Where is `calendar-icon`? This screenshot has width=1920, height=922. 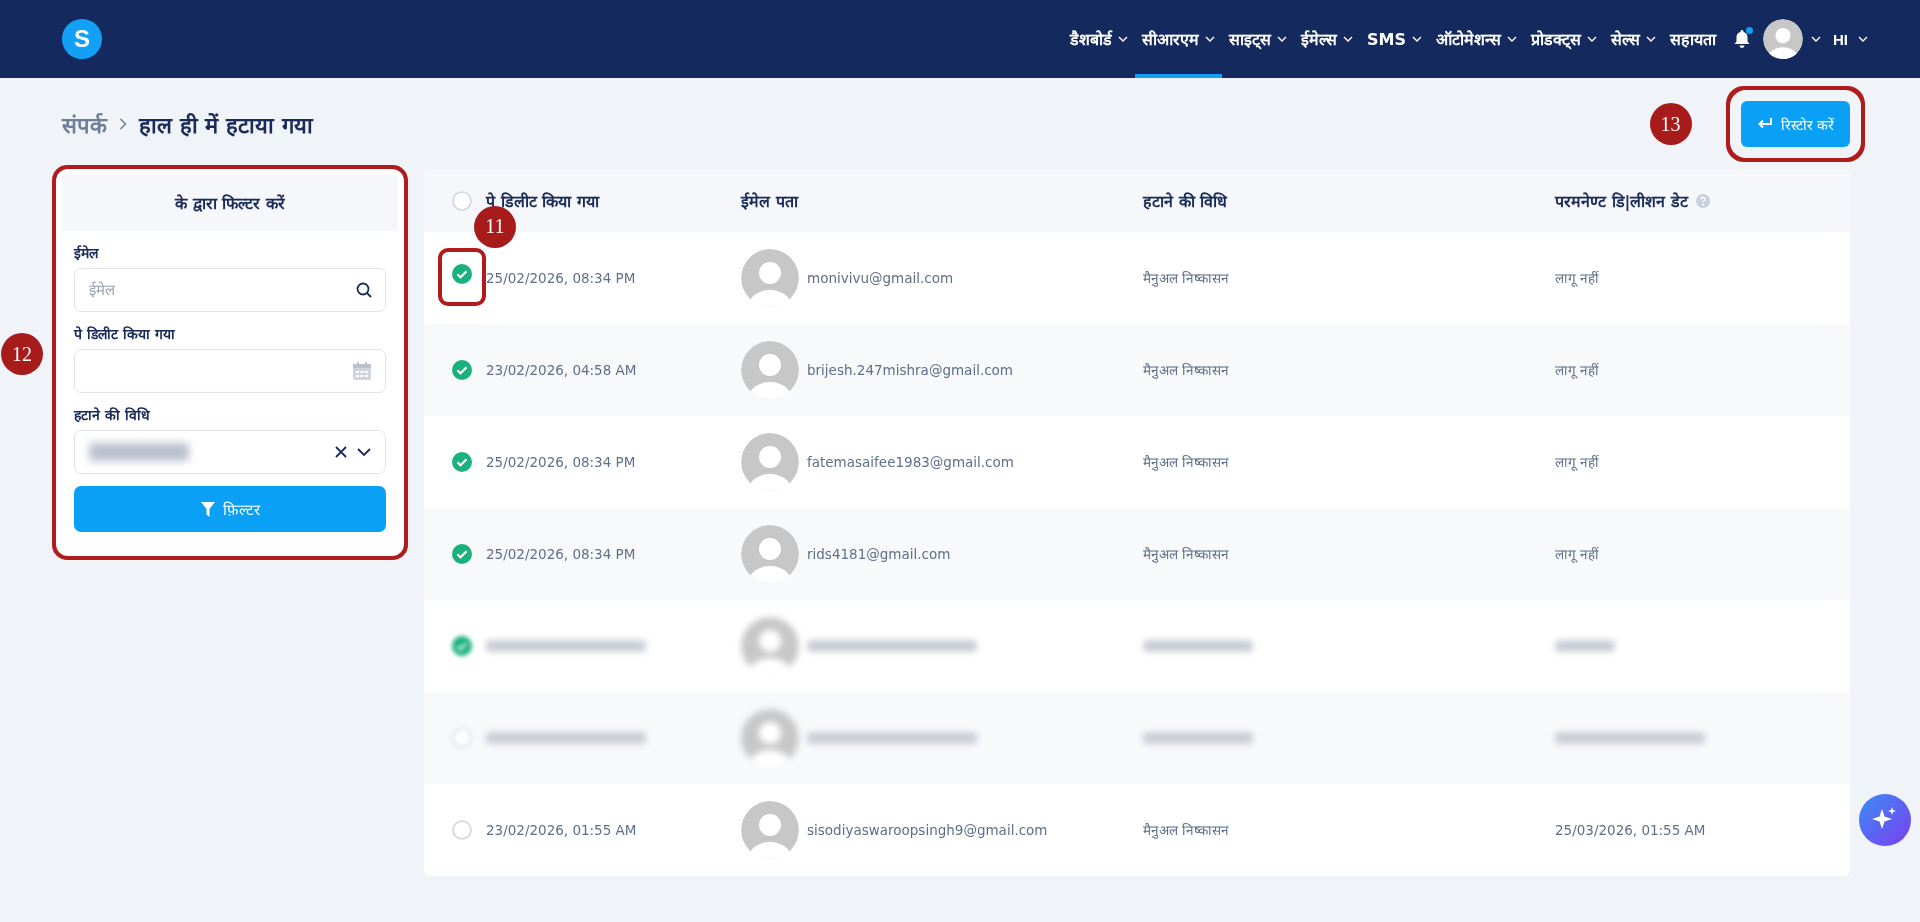
calendar-icon is located at coordinates (362, 371).